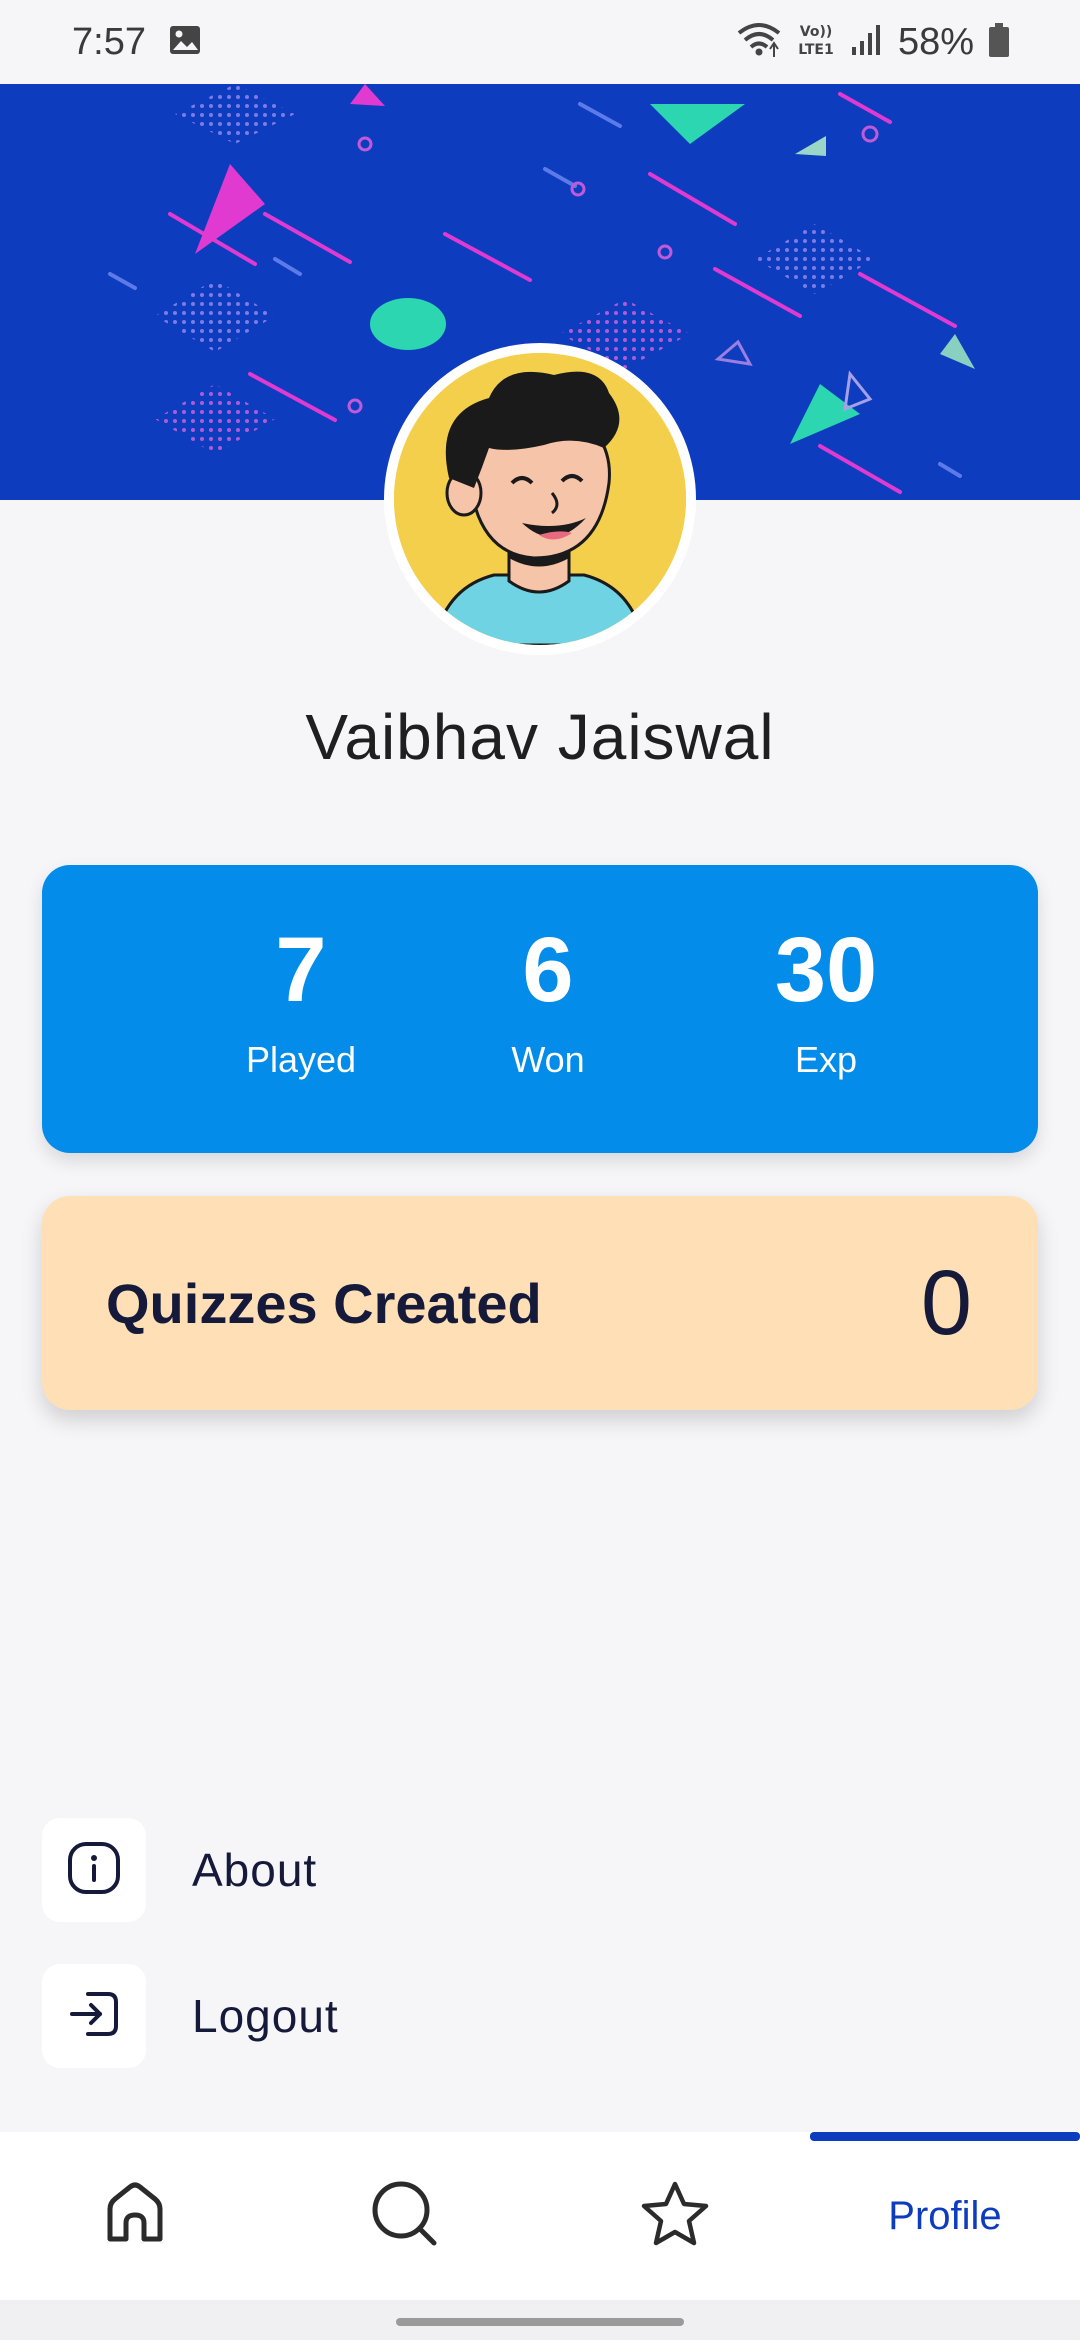  I want to click on star-icon, so click(675, 2216).